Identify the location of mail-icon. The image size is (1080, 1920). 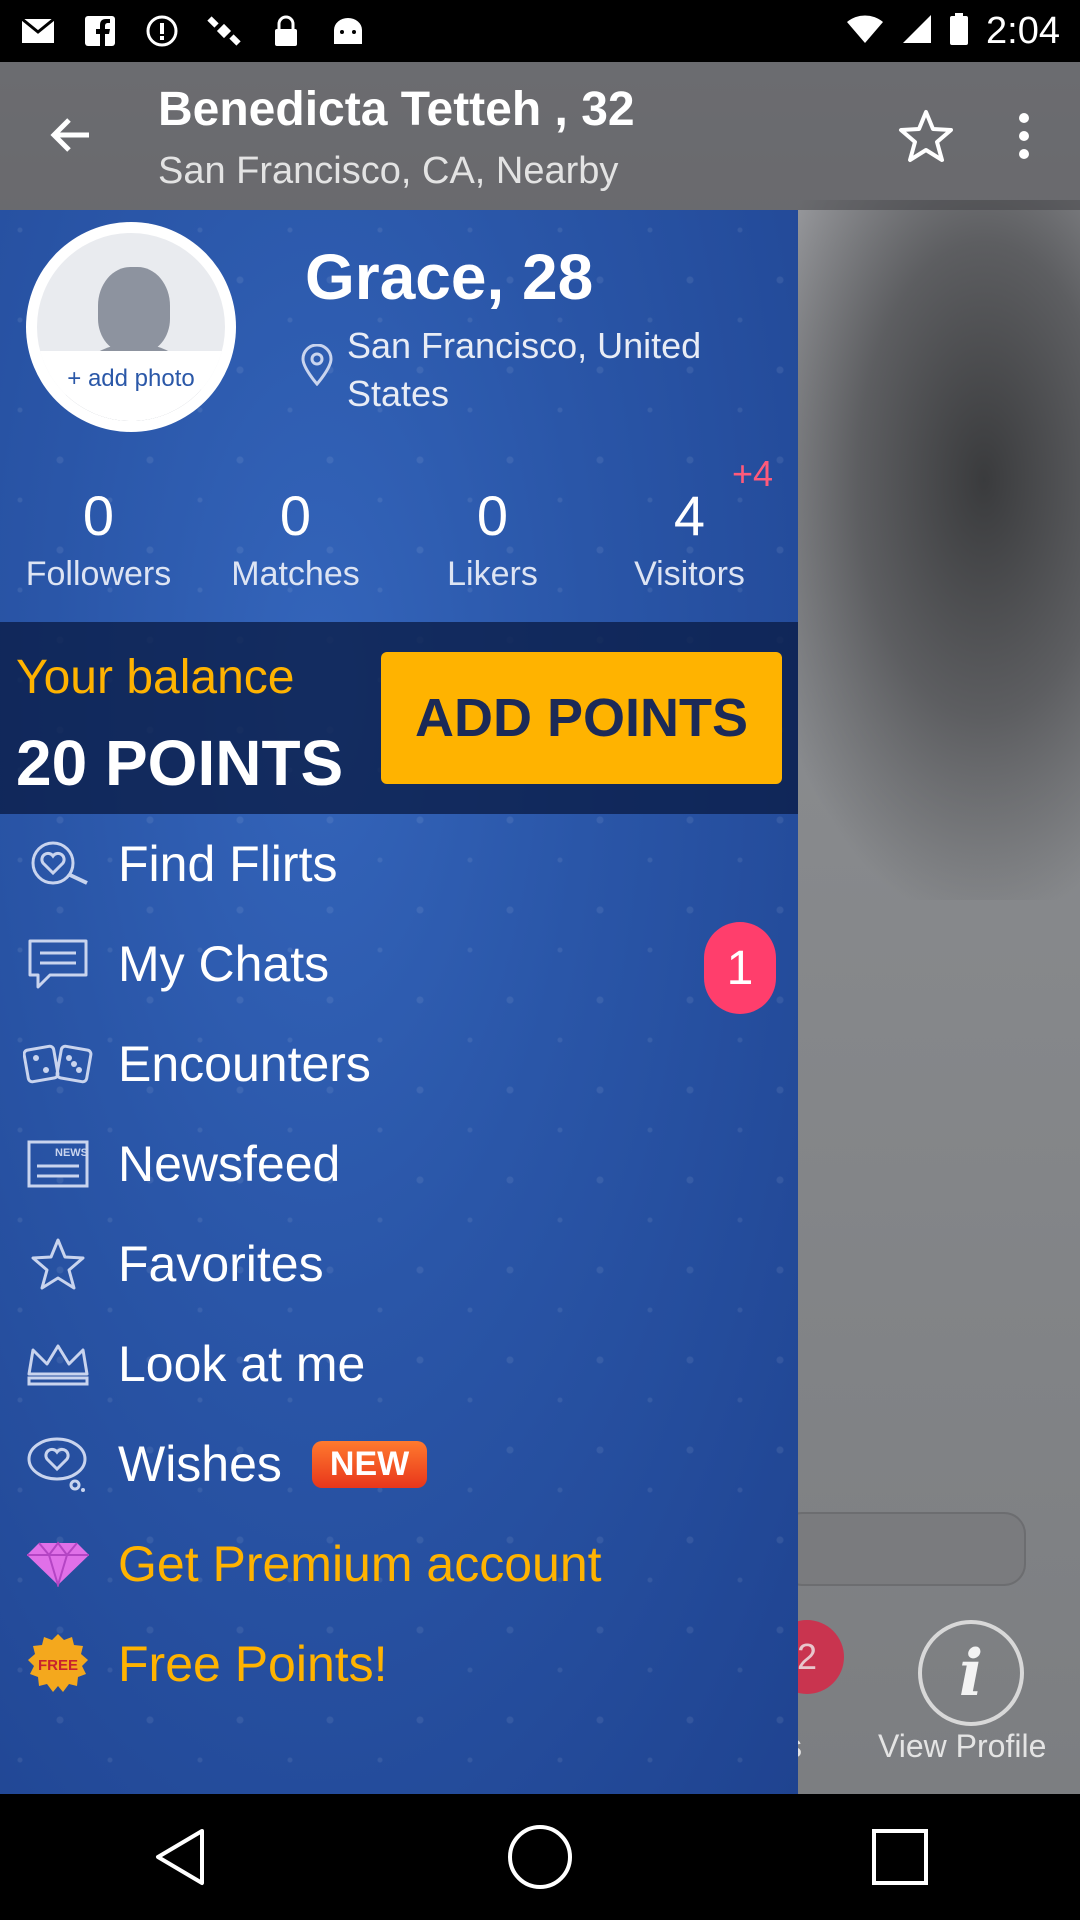
(38, 31).